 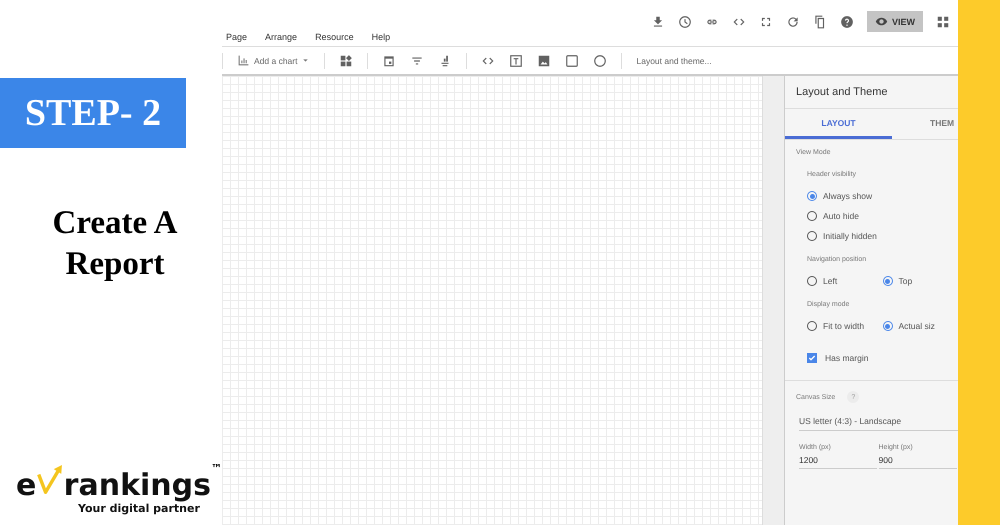 I want to click on checkbox, so click(x=812, y=358).